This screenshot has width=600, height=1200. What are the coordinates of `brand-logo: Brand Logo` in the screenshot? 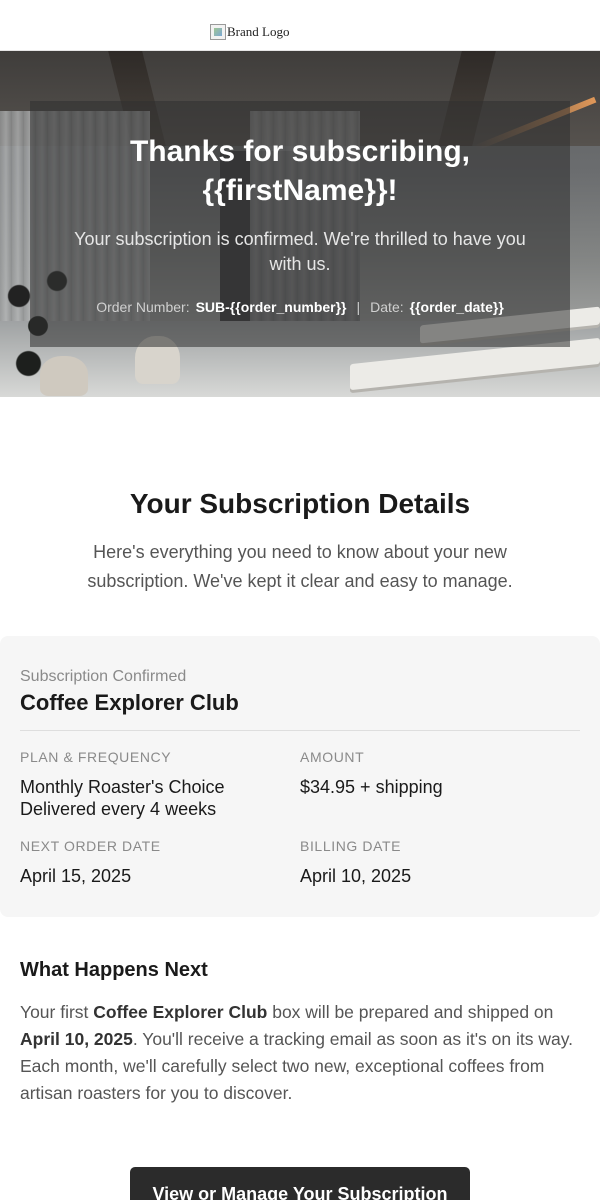 It's located at (249, 32).